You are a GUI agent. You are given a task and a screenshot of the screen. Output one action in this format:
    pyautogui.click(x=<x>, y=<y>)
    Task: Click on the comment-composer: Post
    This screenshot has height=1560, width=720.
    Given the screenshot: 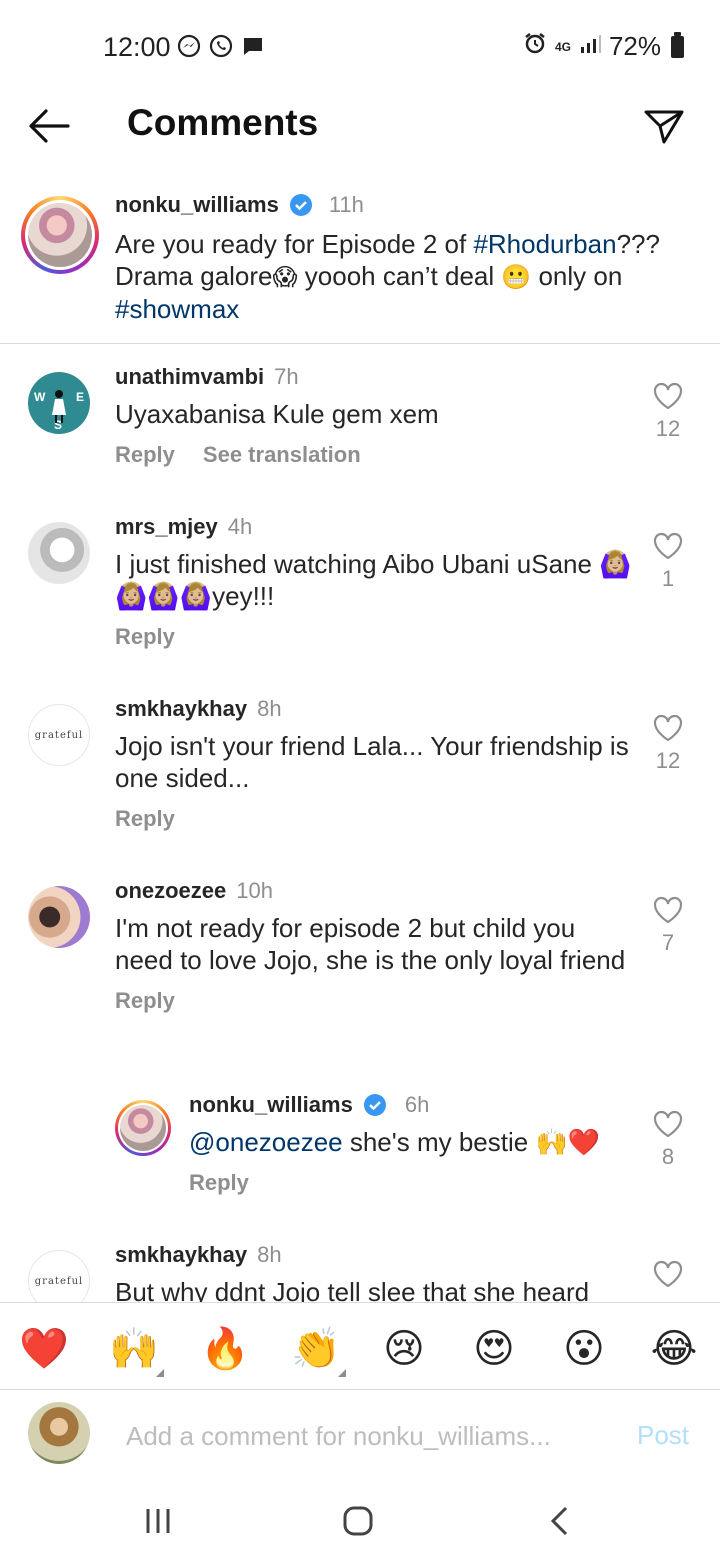 What is the action you would take?
    pyautogui.click(x=360, y=1435)
    